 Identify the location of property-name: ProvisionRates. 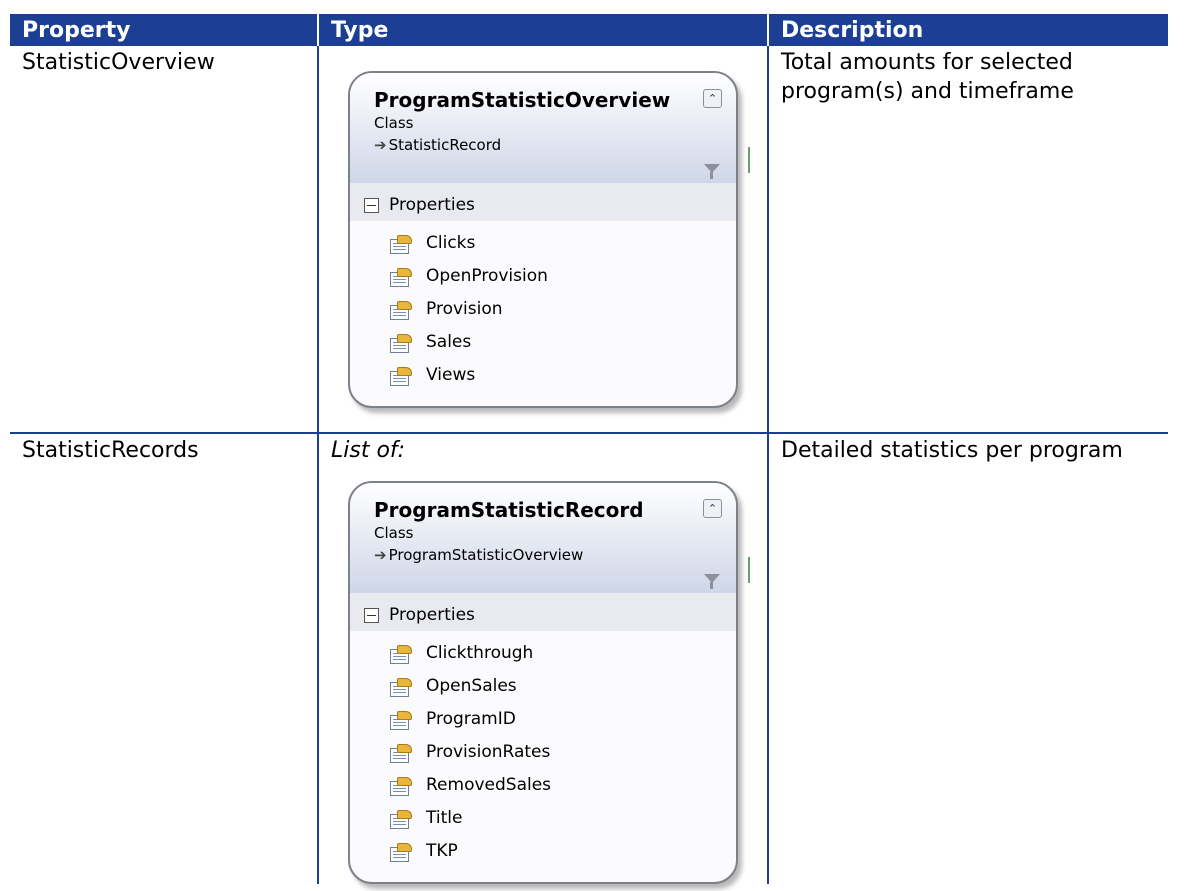
(488, 752).